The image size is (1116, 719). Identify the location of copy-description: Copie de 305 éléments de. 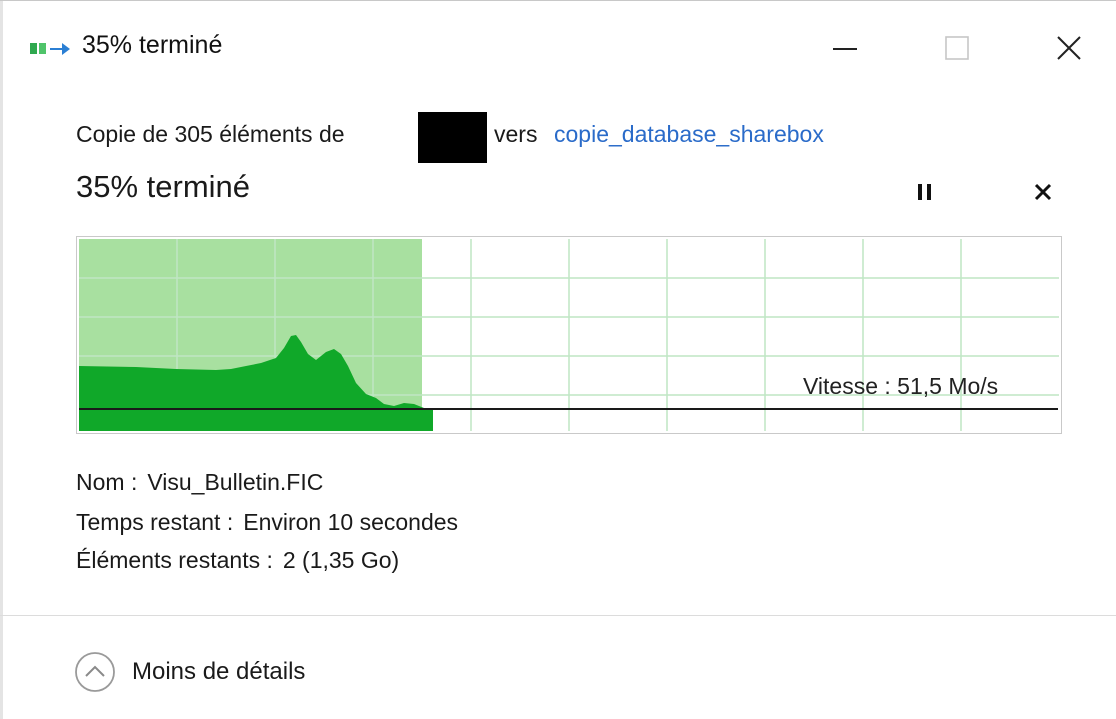
(210, 134).